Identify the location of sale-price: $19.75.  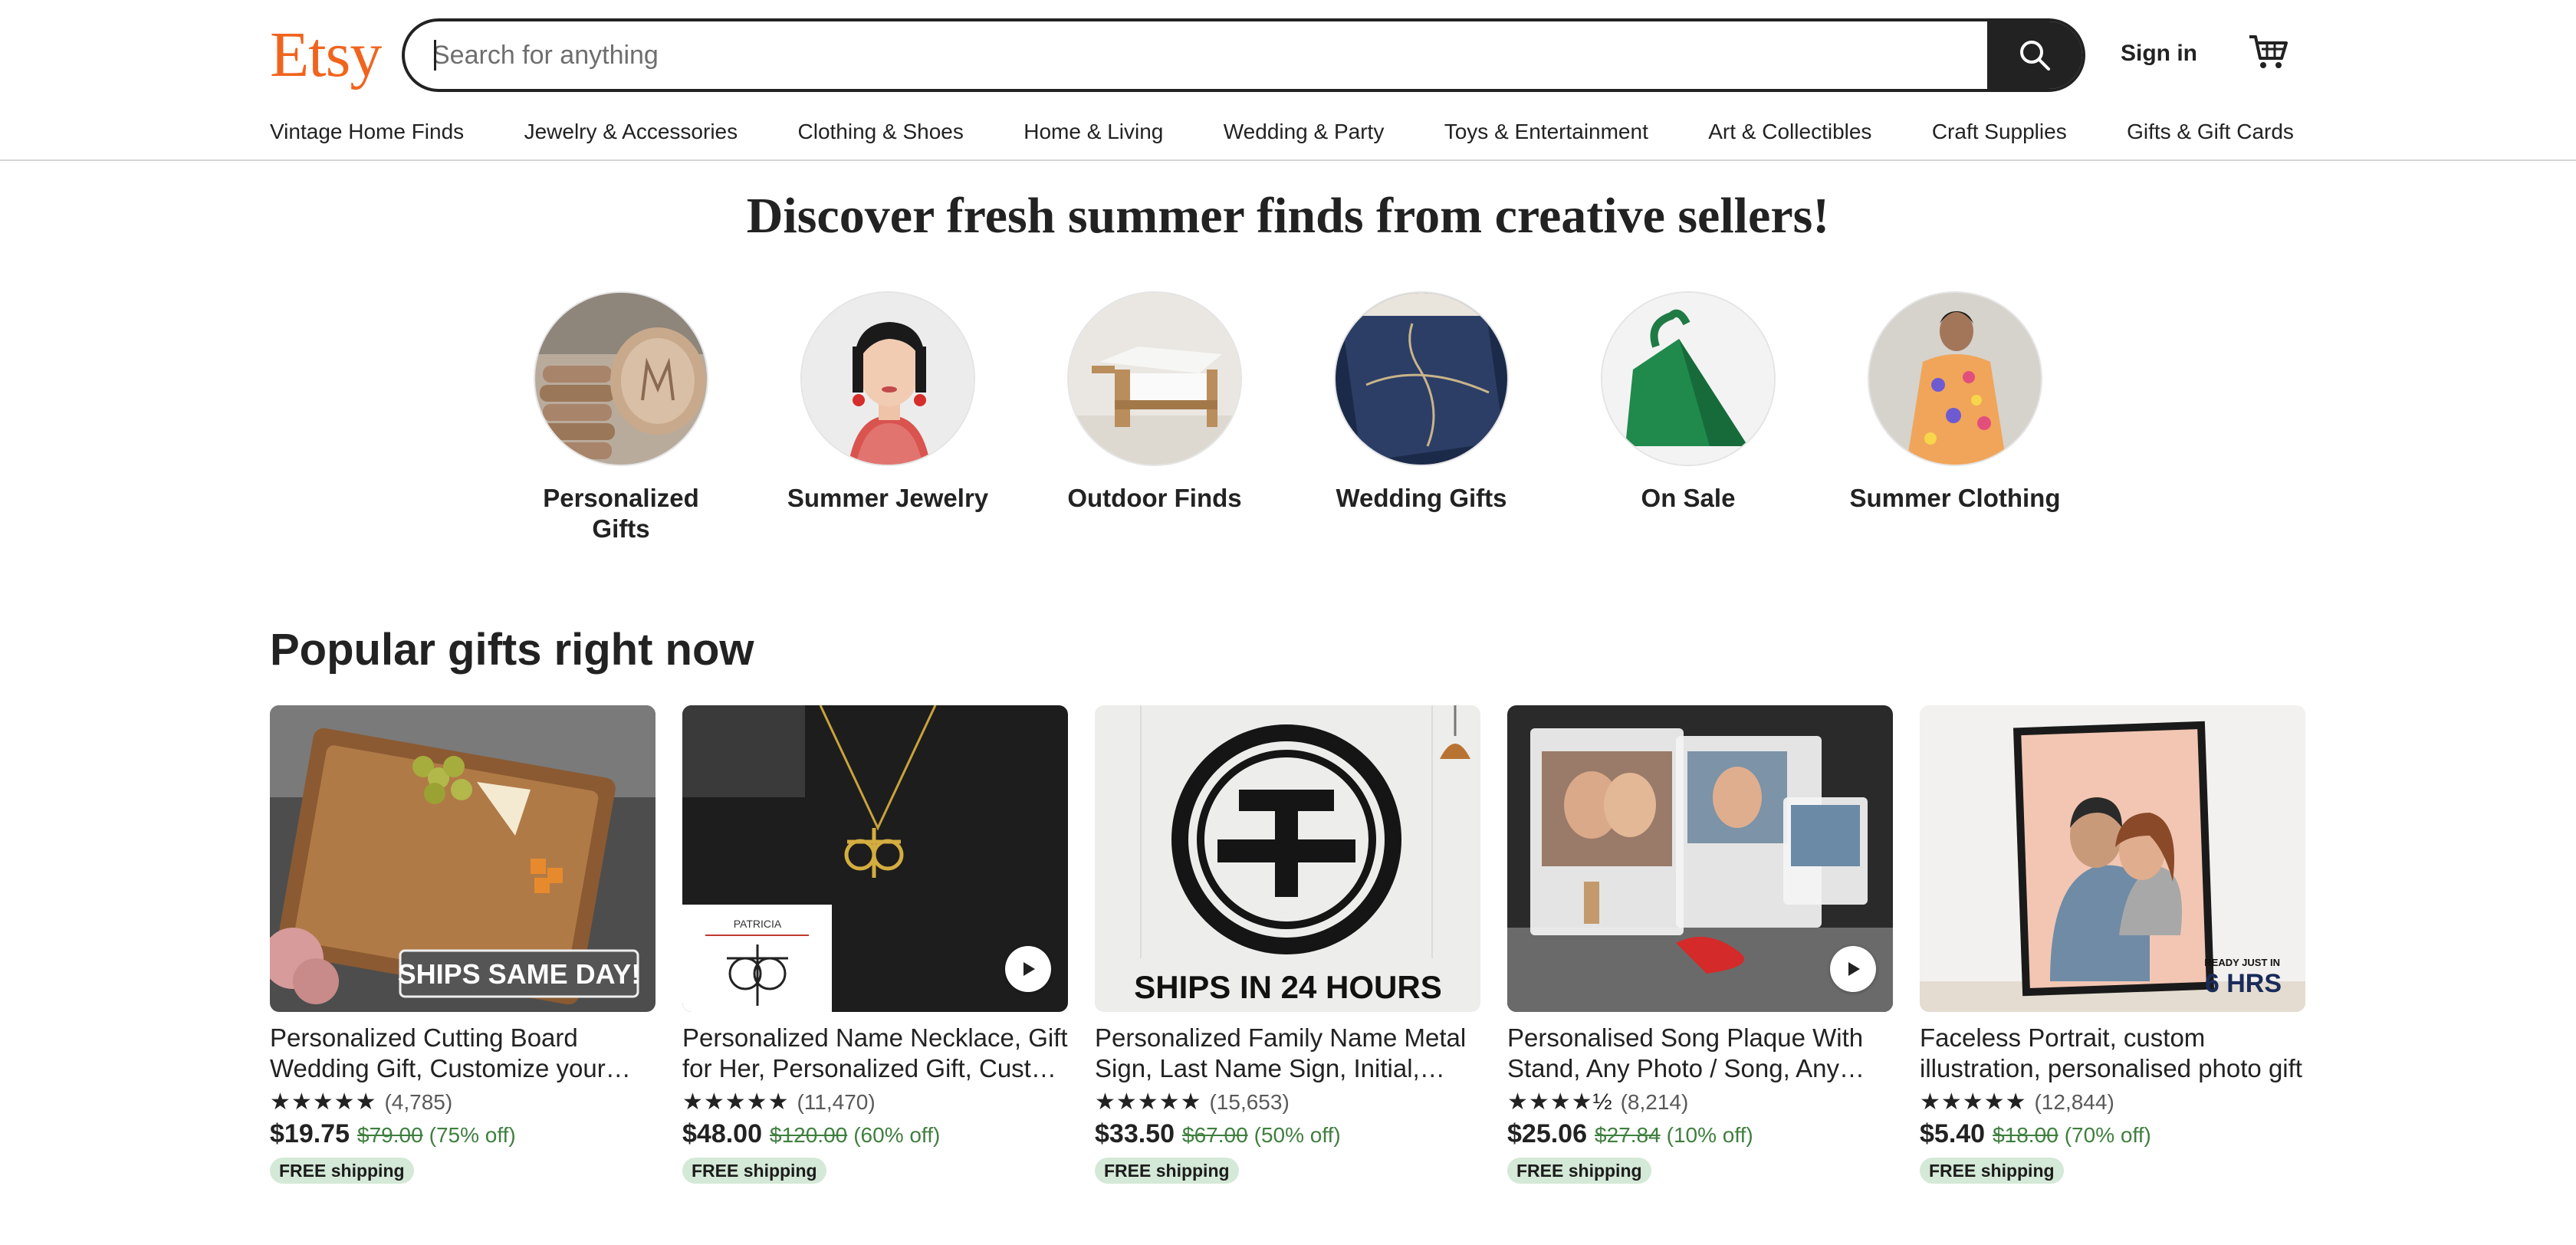
(310, 1133).